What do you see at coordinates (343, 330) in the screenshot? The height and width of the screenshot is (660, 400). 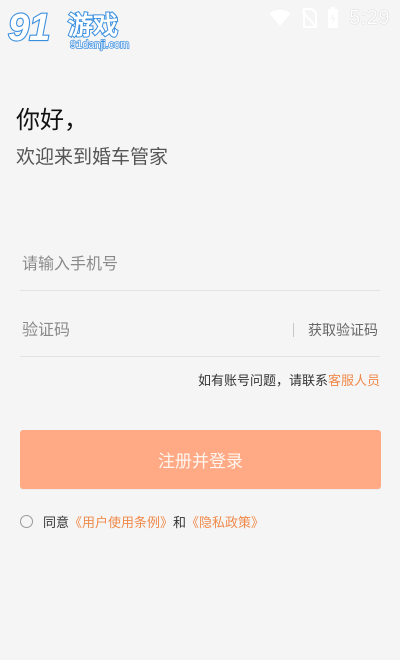 I see `get-code-button: 获取验证码` at bounding box center [343, 330].